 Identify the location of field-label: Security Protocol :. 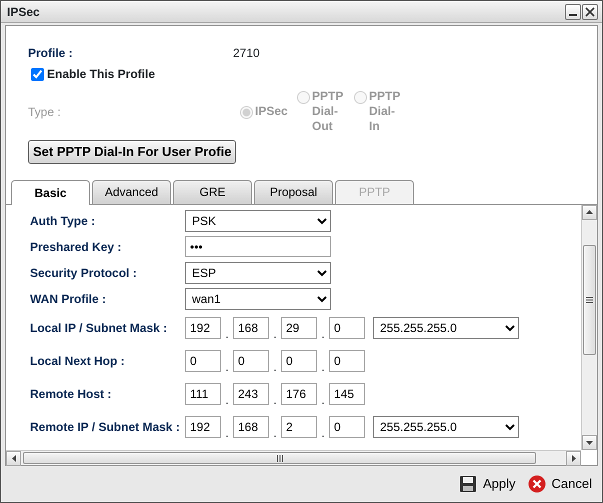
(84, 273).